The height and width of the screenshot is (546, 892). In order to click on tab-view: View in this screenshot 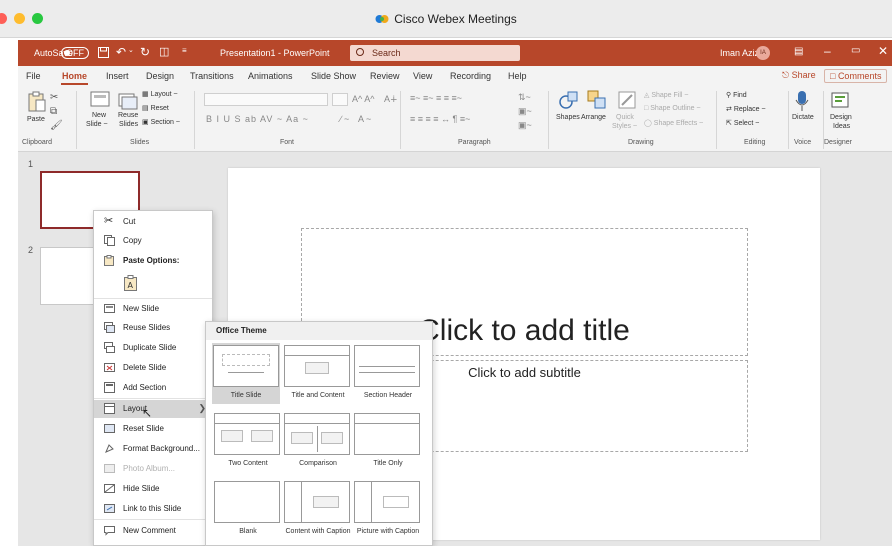, I will do `click(422, 76)`.